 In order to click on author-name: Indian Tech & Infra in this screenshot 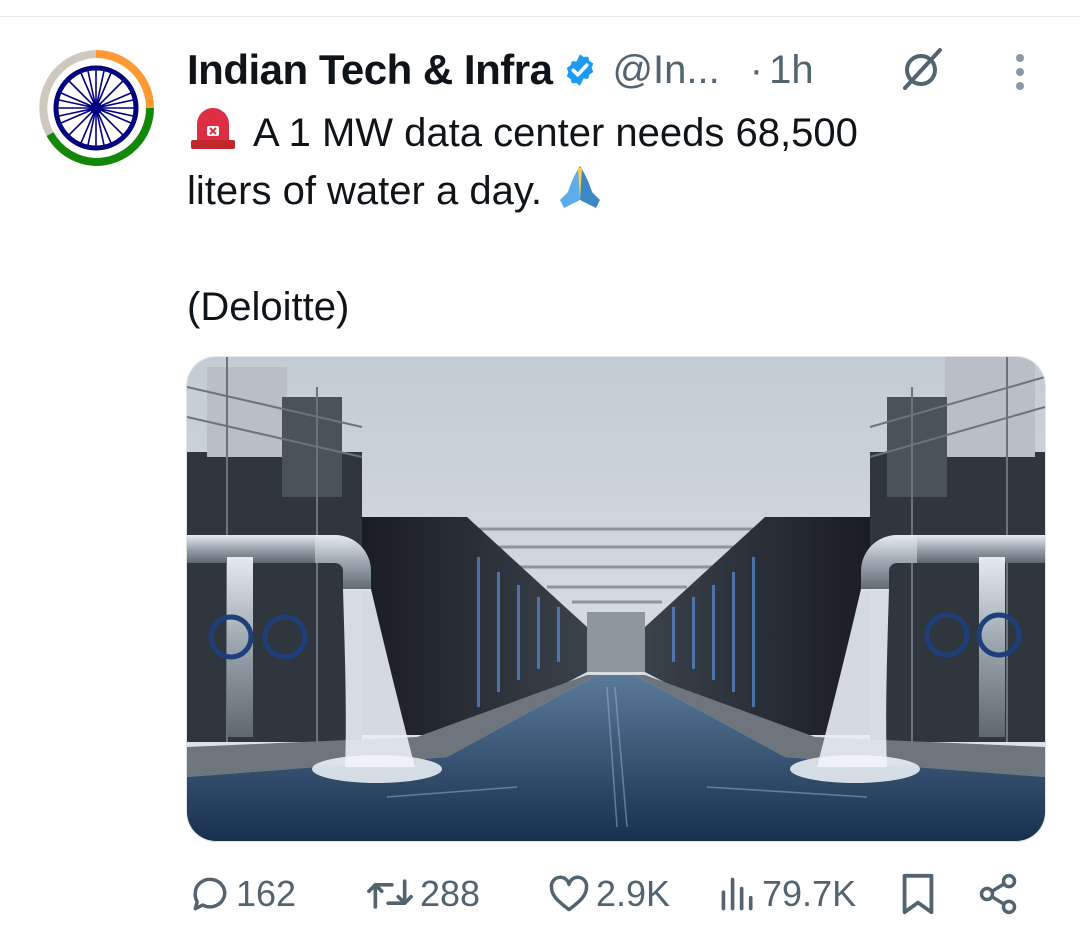, I will do `click(370, 70)`.